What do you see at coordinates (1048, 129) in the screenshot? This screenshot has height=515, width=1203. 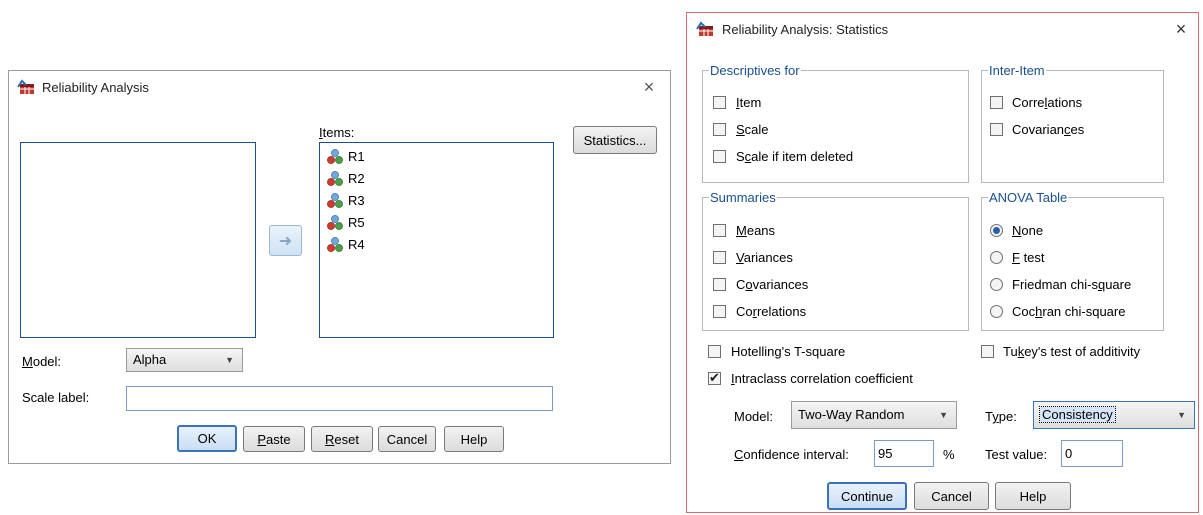 I see `inter-covariances-label: Covariances` at bounding box center [1048, 129].